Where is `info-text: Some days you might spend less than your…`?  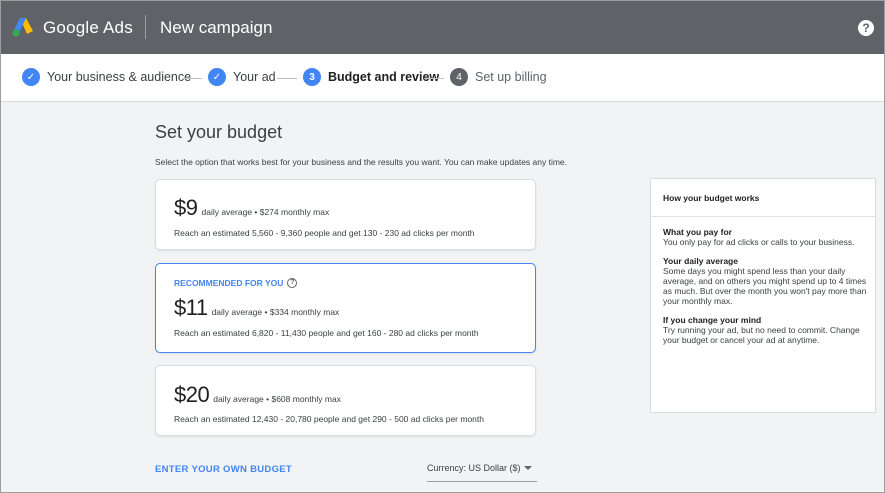 info-text: Some days you might spend less than your… is located at coordinates (765, 286).